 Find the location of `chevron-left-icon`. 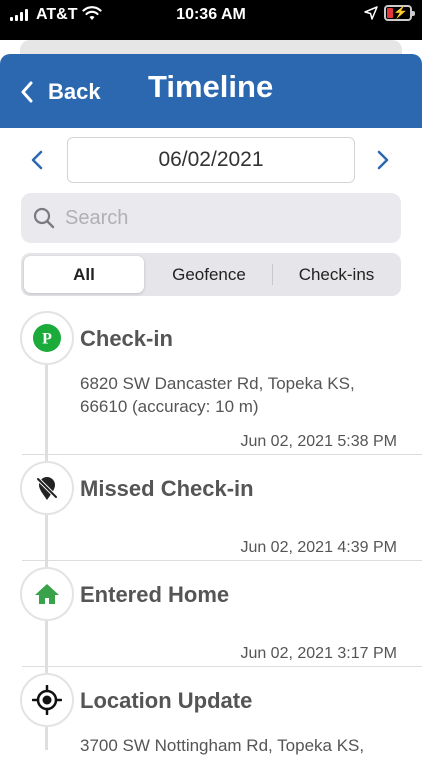

chevron-left-icon is located at coordinates (27, 92).